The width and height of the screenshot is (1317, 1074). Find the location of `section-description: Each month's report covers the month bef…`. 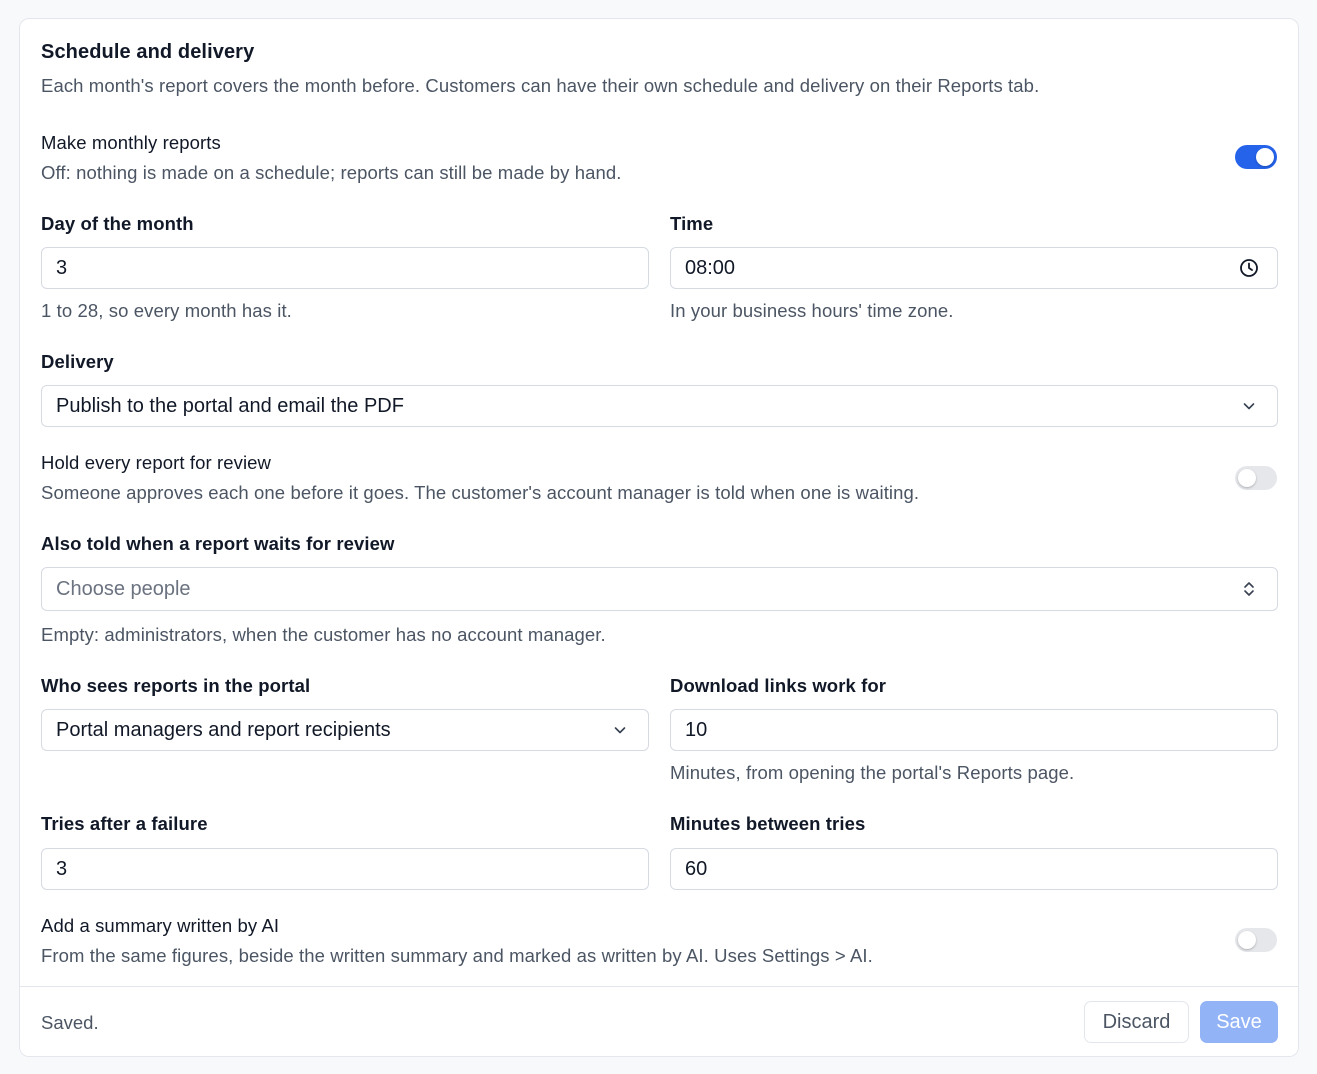

section-description: Each month's report covers the month bef… is located at coordinates (540, 85).